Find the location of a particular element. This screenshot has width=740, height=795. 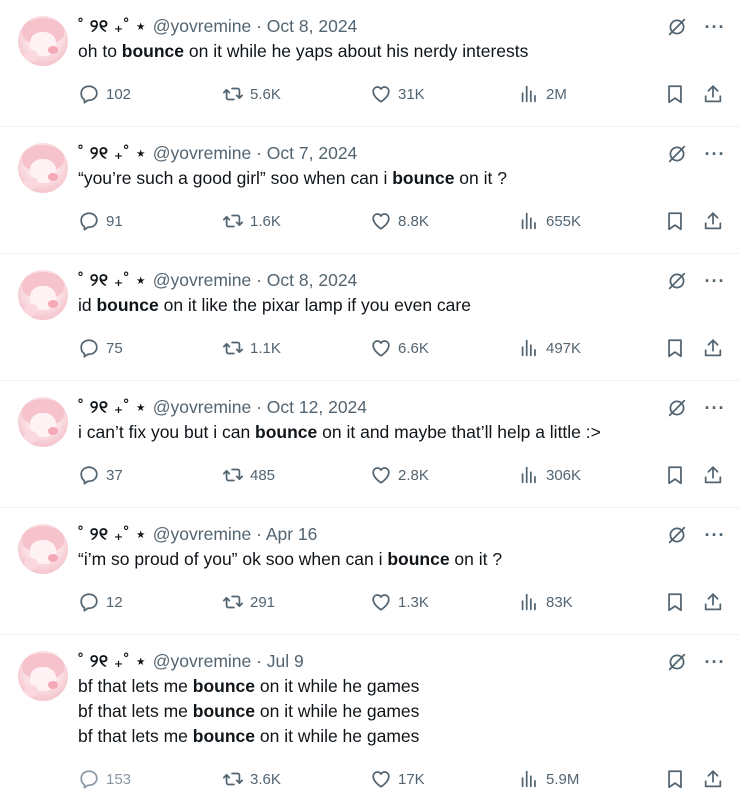

tweet-header: ˚ ୨୧ ₊˚ ⋆ @yovremine · Oct 12, 2024 is located at coordinates (401, 407).